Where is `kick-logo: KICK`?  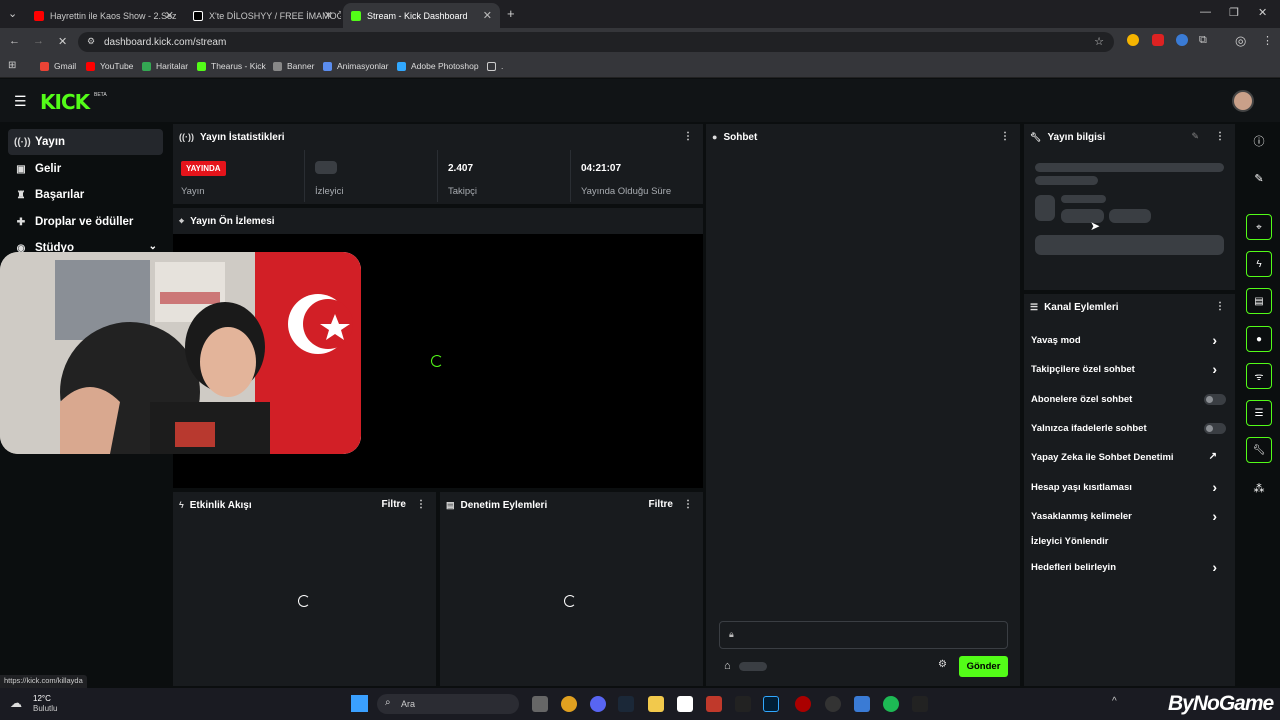
kick-logo: KICK is located at coordinates (65, 102).